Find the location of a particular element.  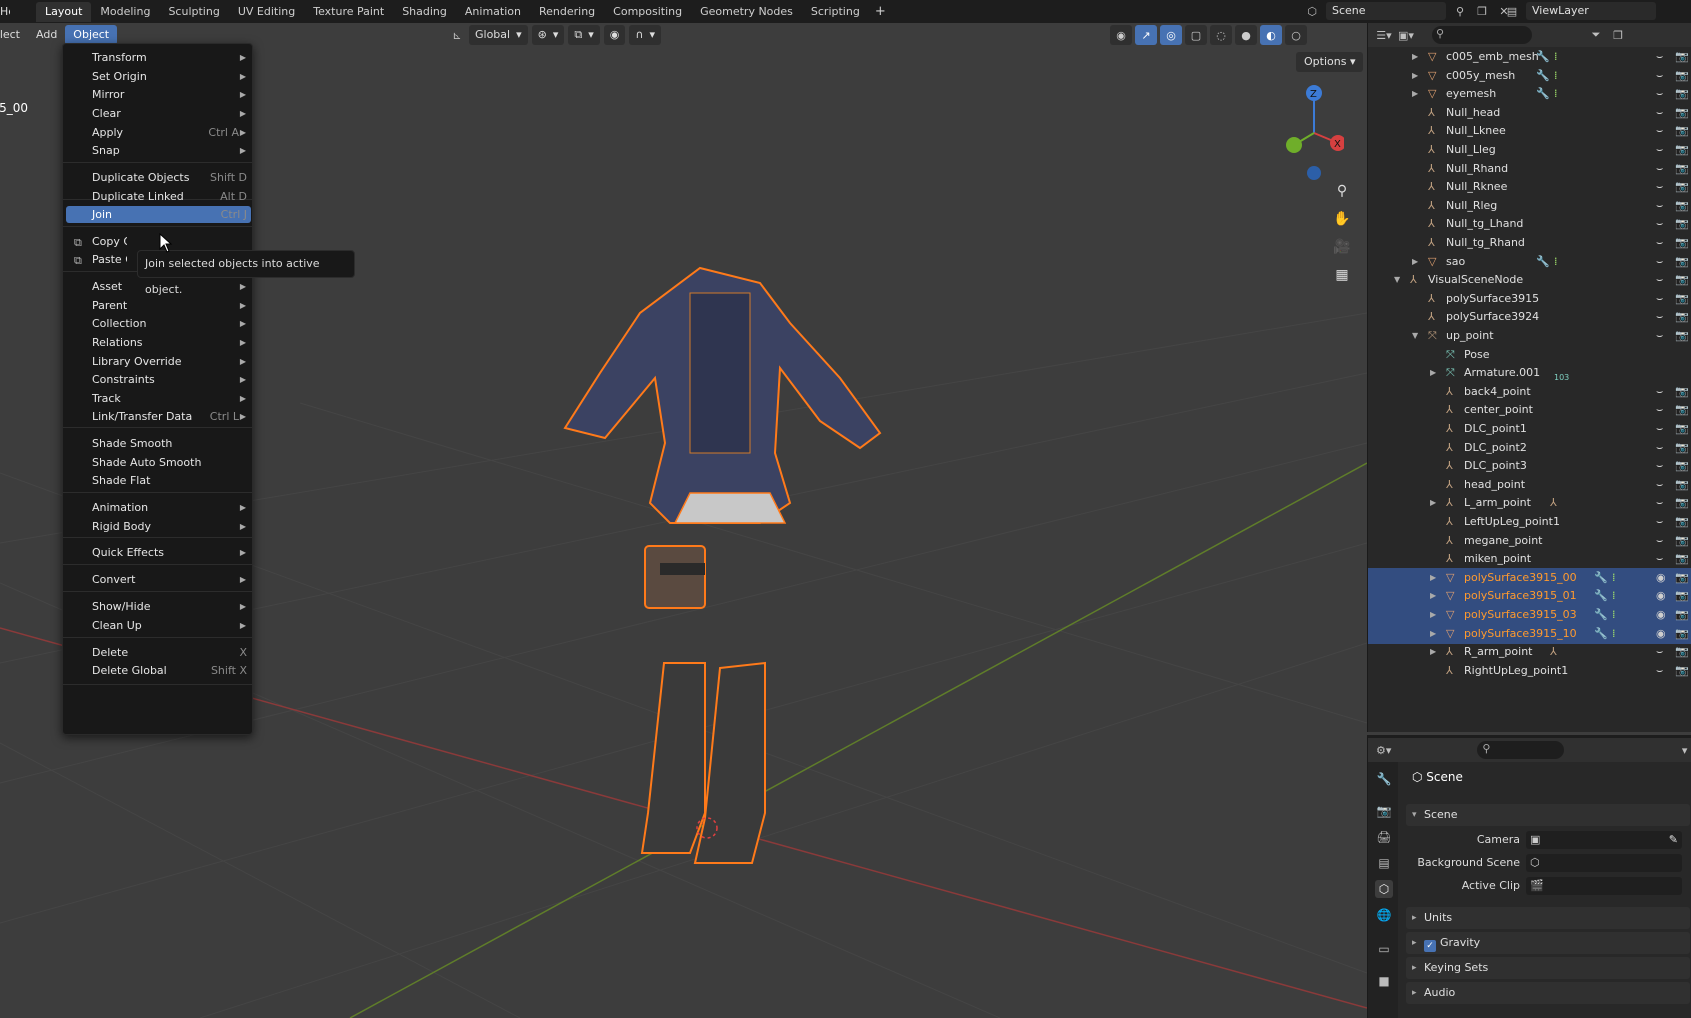

tab-texture-paint: Texture Paint is located at coordinates (348, 12).